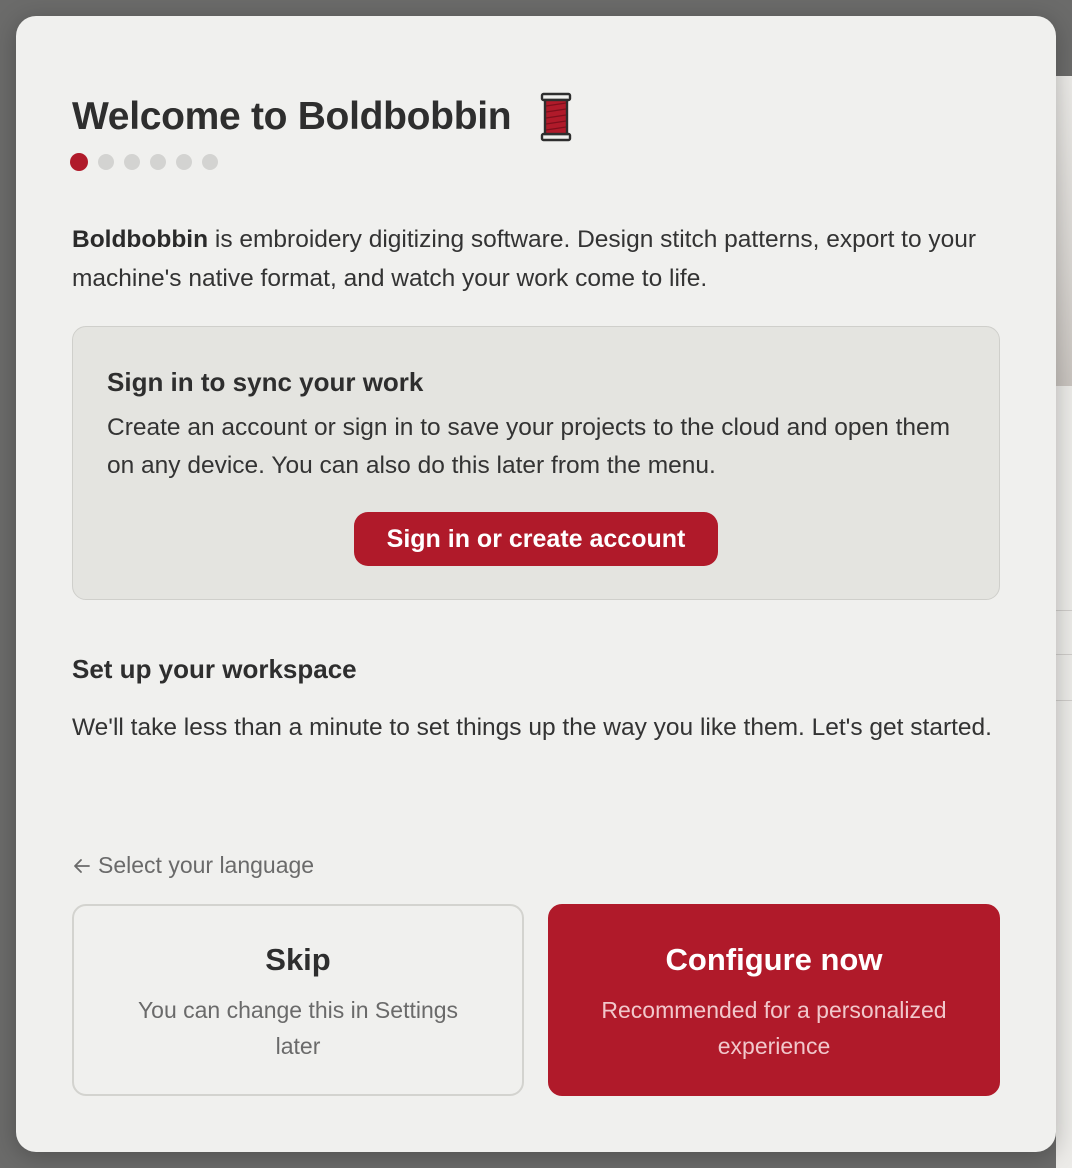 The height and width of the screenshot is (1168, 1072). Describe the element at coordinates (536, 539) in the screenshot. I see `signin-button: Sign in or create account` at that location.